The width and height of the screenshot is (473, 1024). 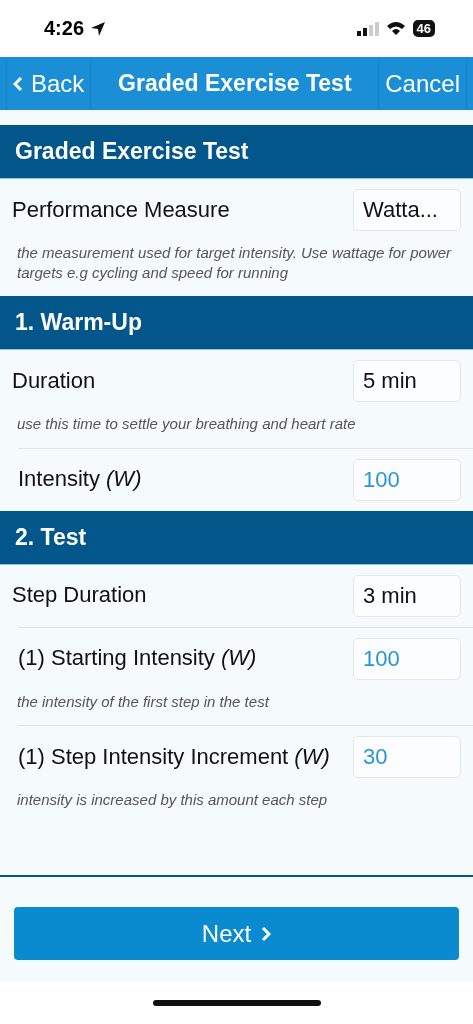 What do you see at coordinates (236, 933) in the screenshot?
I see `next-button: Next` at bounding box center [236, 933].